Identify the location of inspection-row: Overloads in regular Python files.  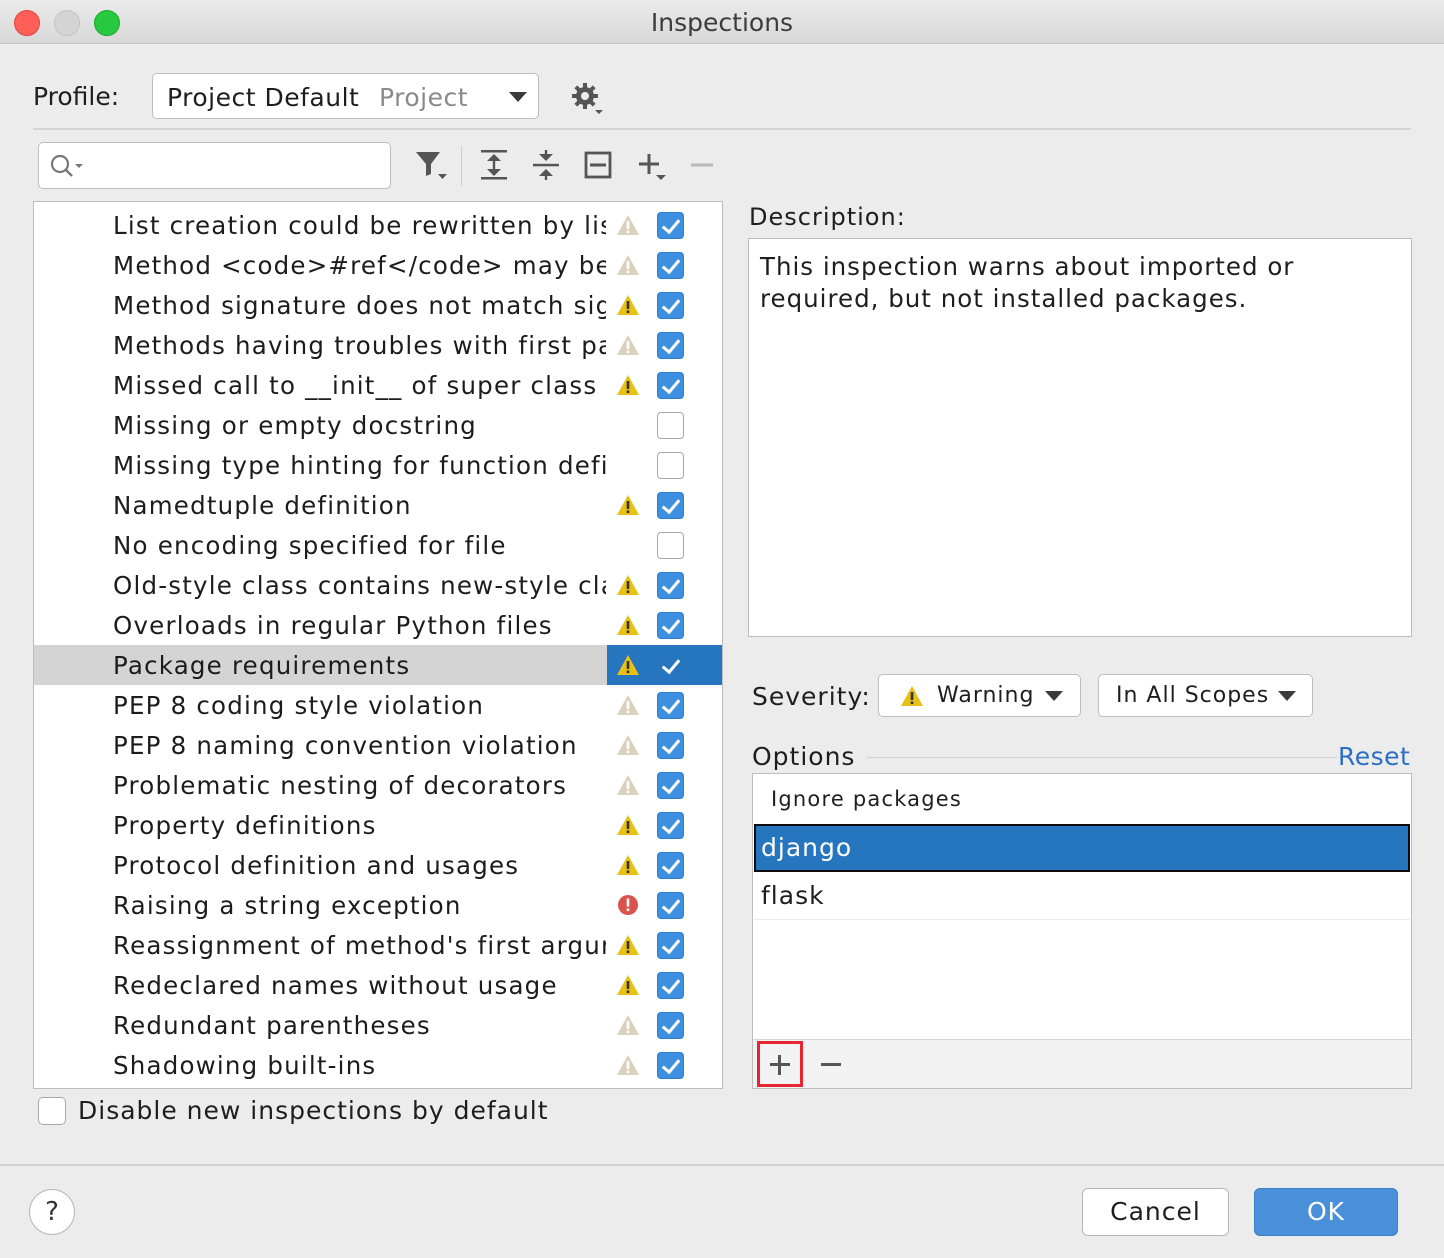
(378, 625).